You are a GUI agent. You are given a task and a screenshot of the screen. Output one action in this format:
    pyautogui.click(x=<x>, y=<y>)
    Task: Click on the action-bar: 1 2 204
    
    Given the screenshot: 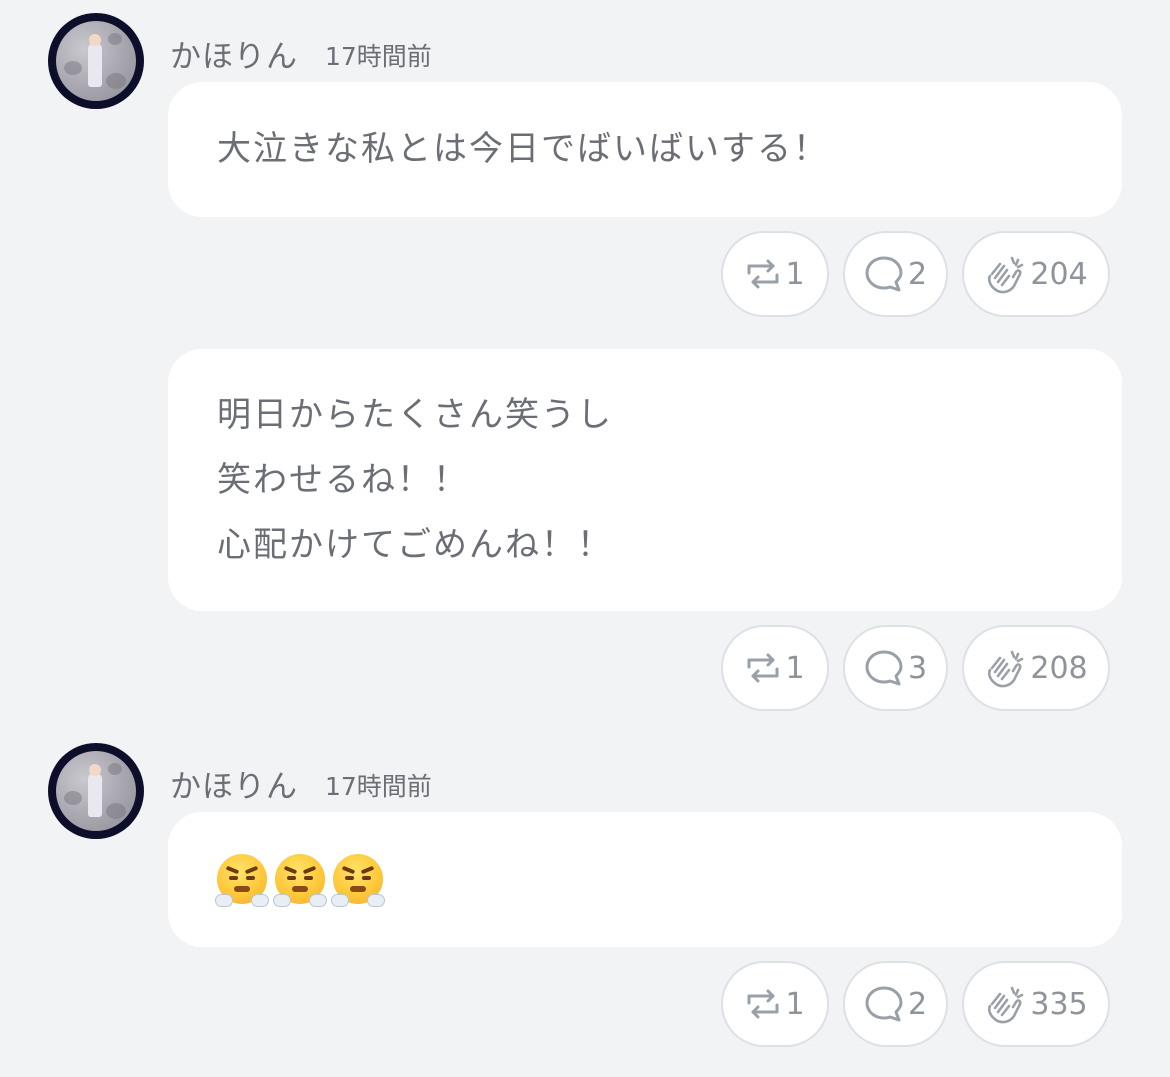 What is the action you would take?
    pyautogui.click(x=585, y=276)
    